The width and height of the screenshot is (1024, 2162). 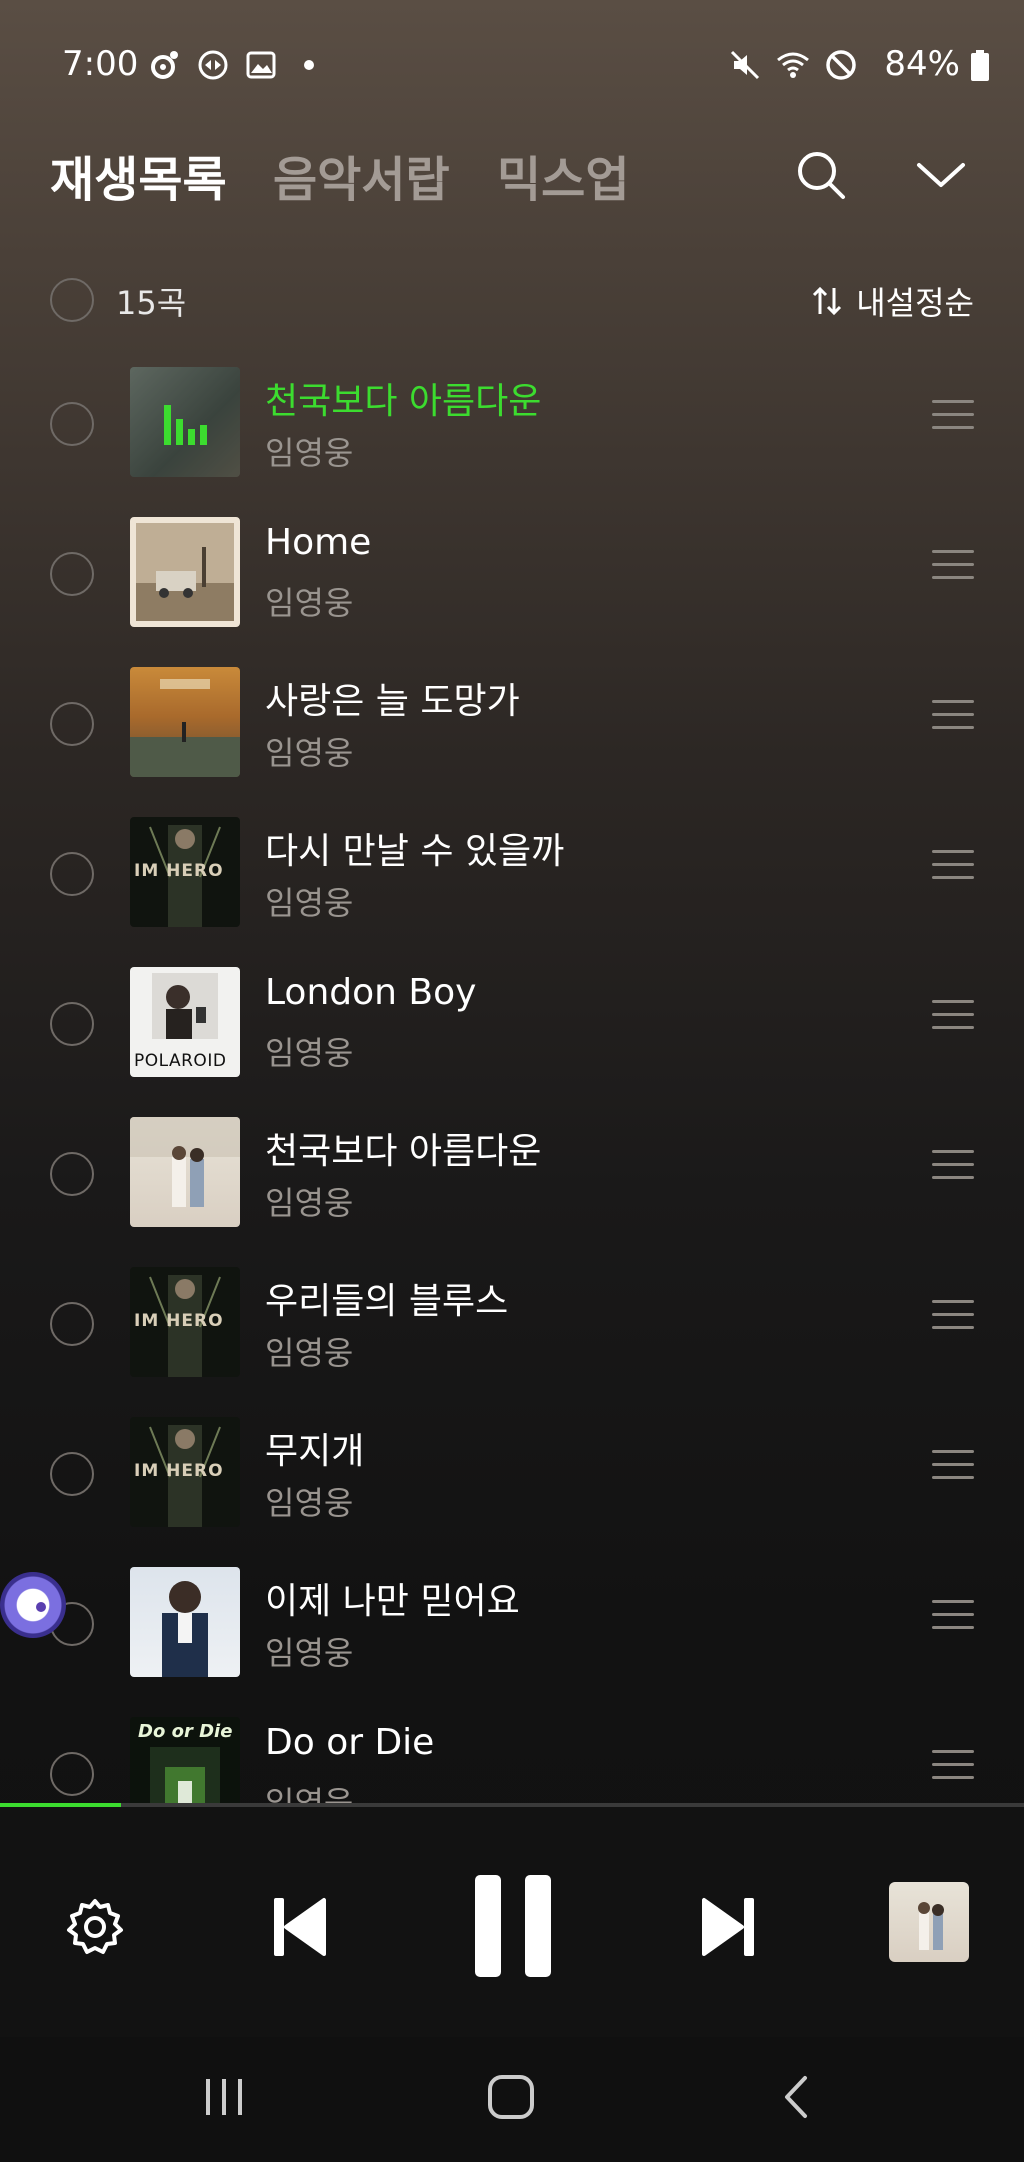 I want to click on pause-icon, so click(x=513, y=1926).